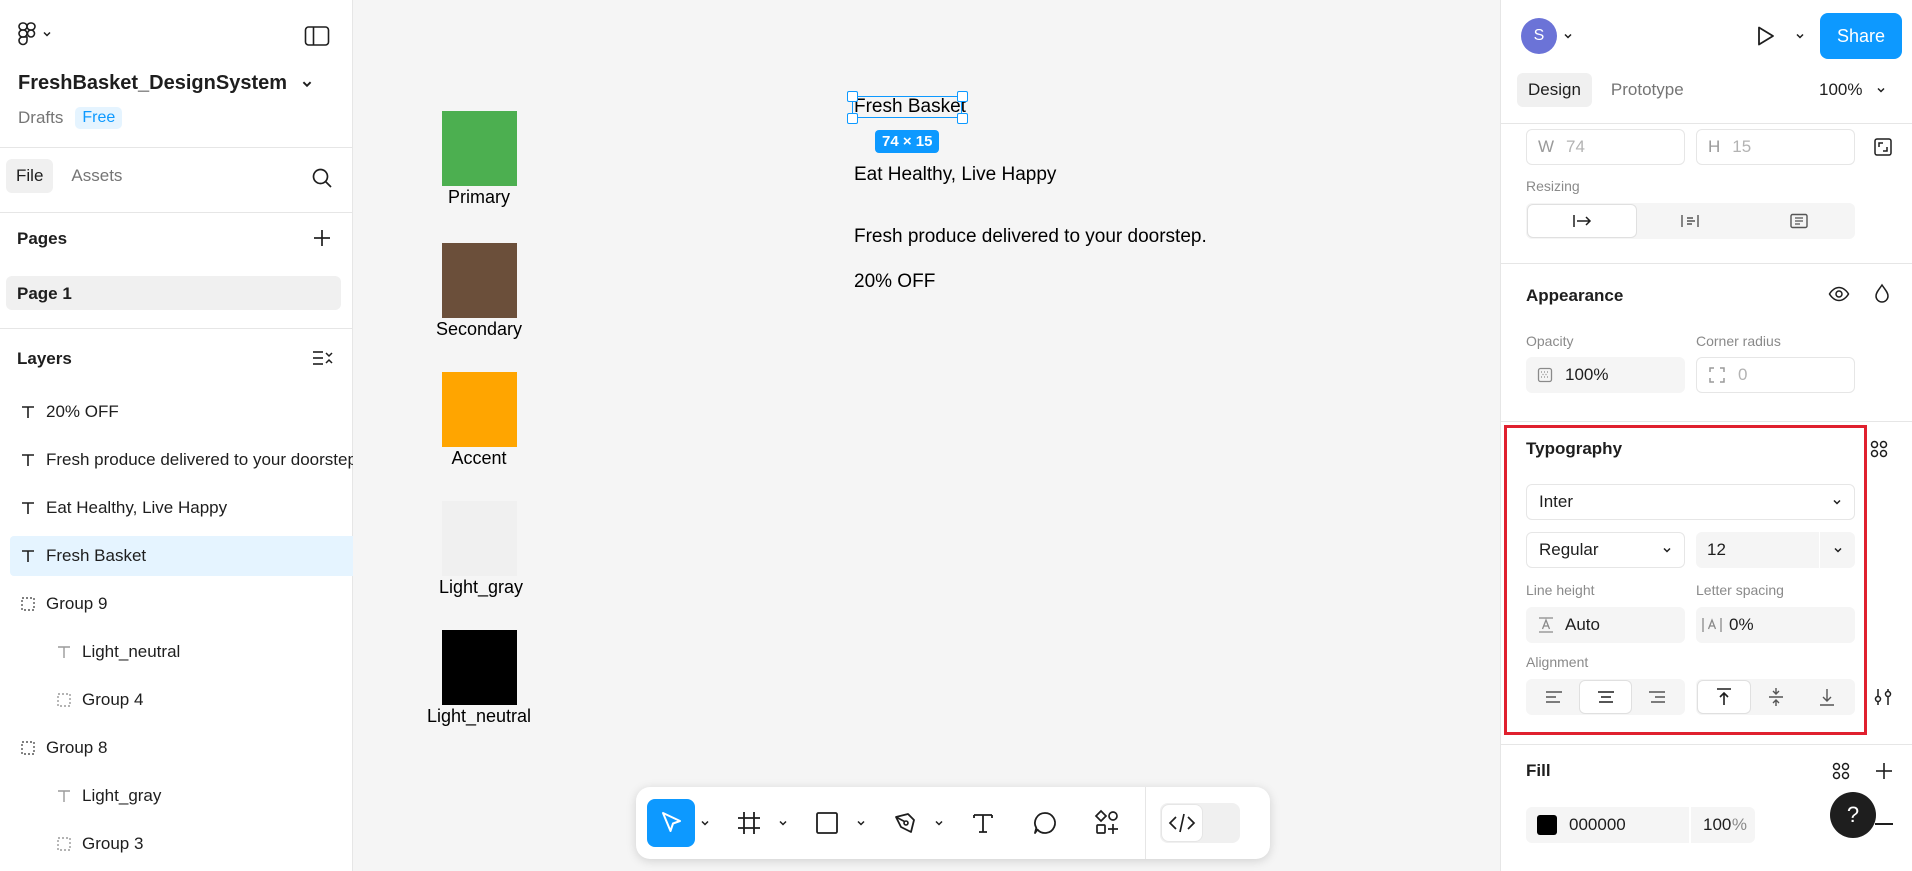  I want to click on fill-color-input: 000000 100 %, so click(1640, 825).